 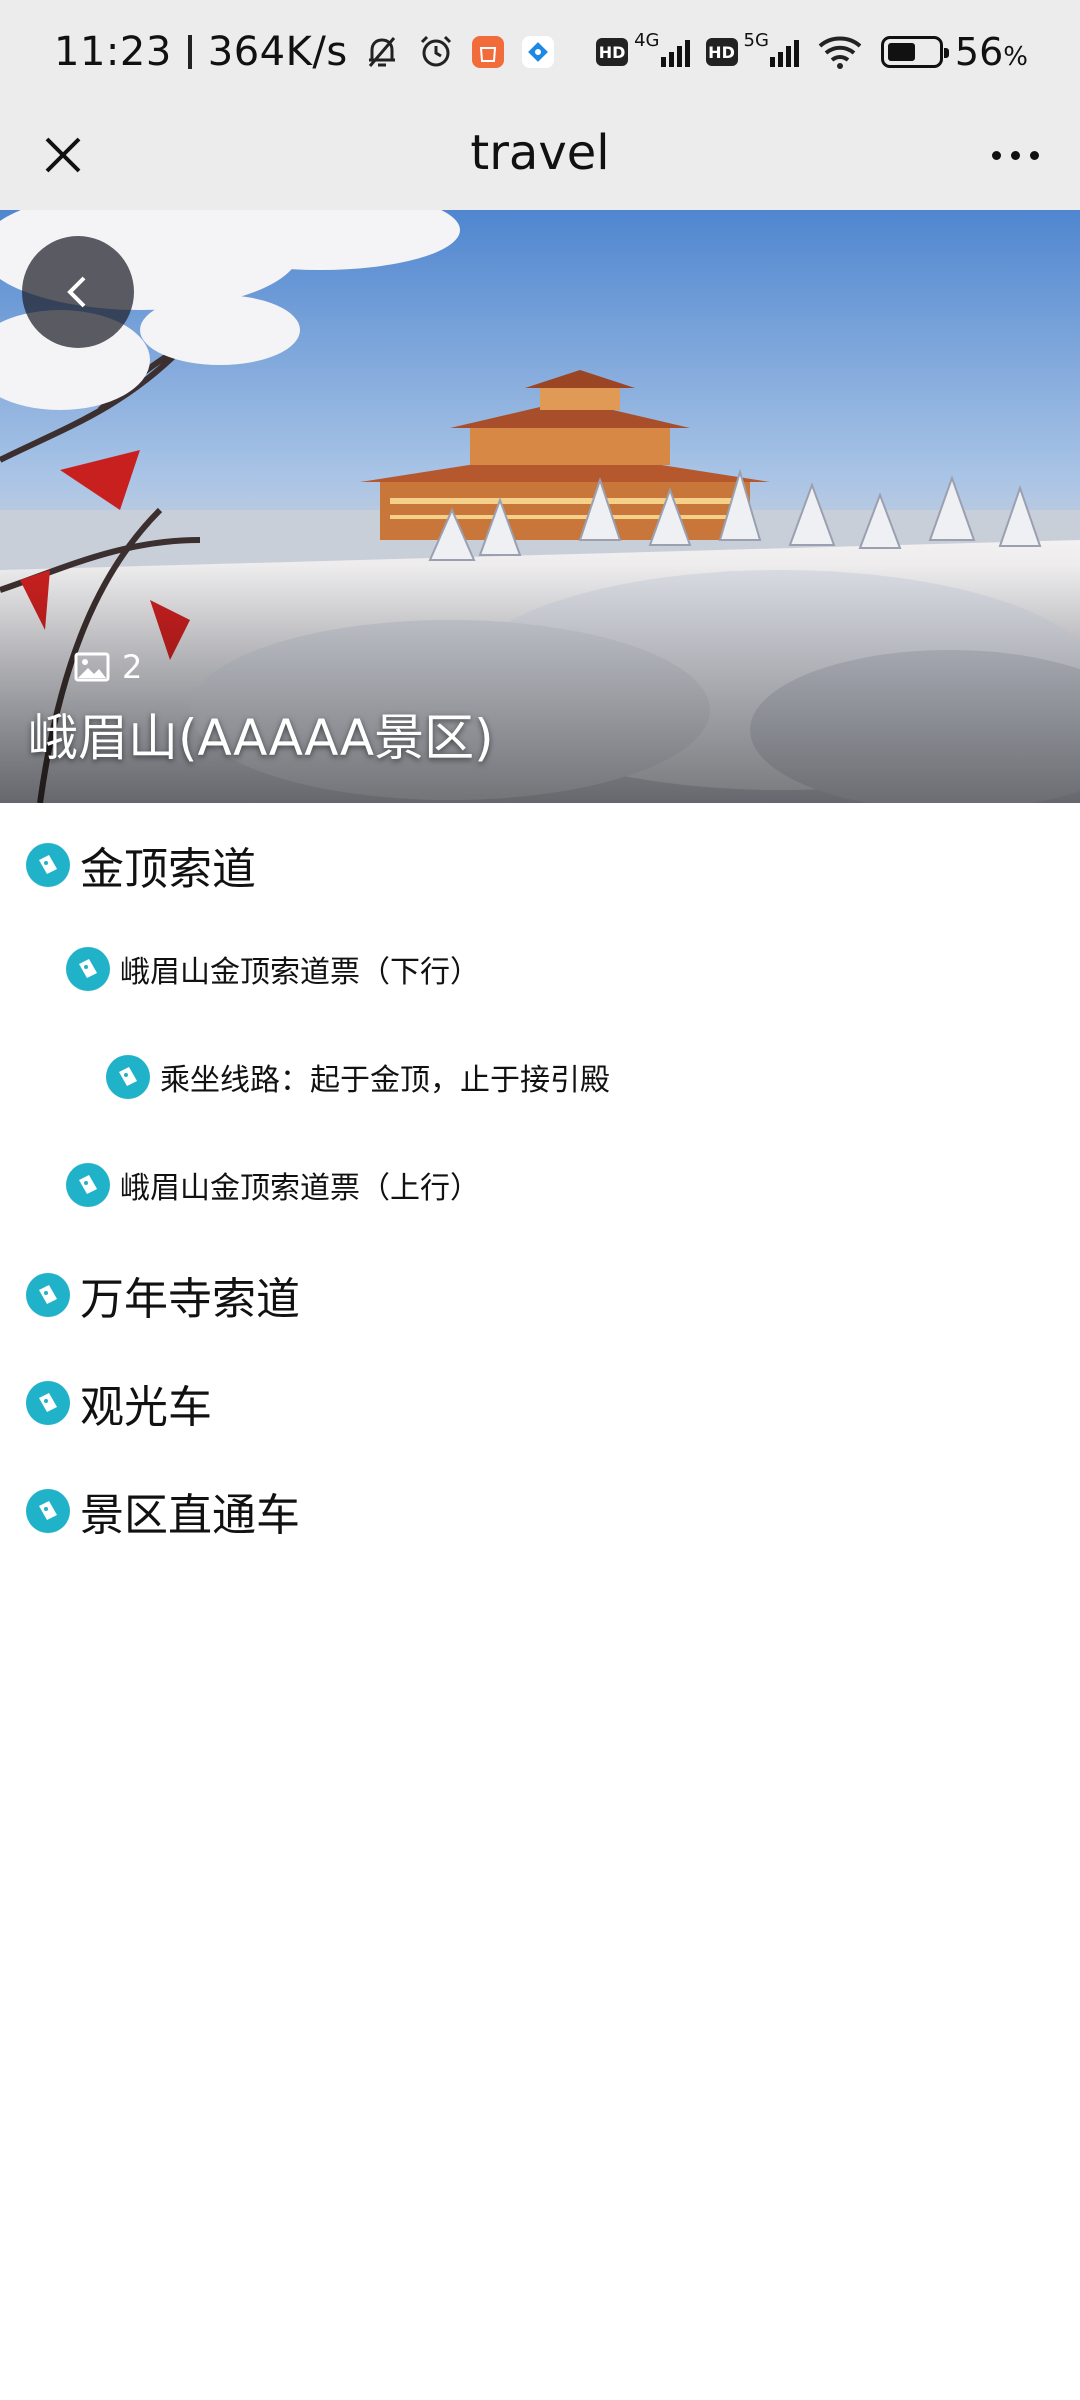 What do you see at coordinates (488, 52) in the screenshot?
I see `shop-app-icon` at bounding box center [488, 52].